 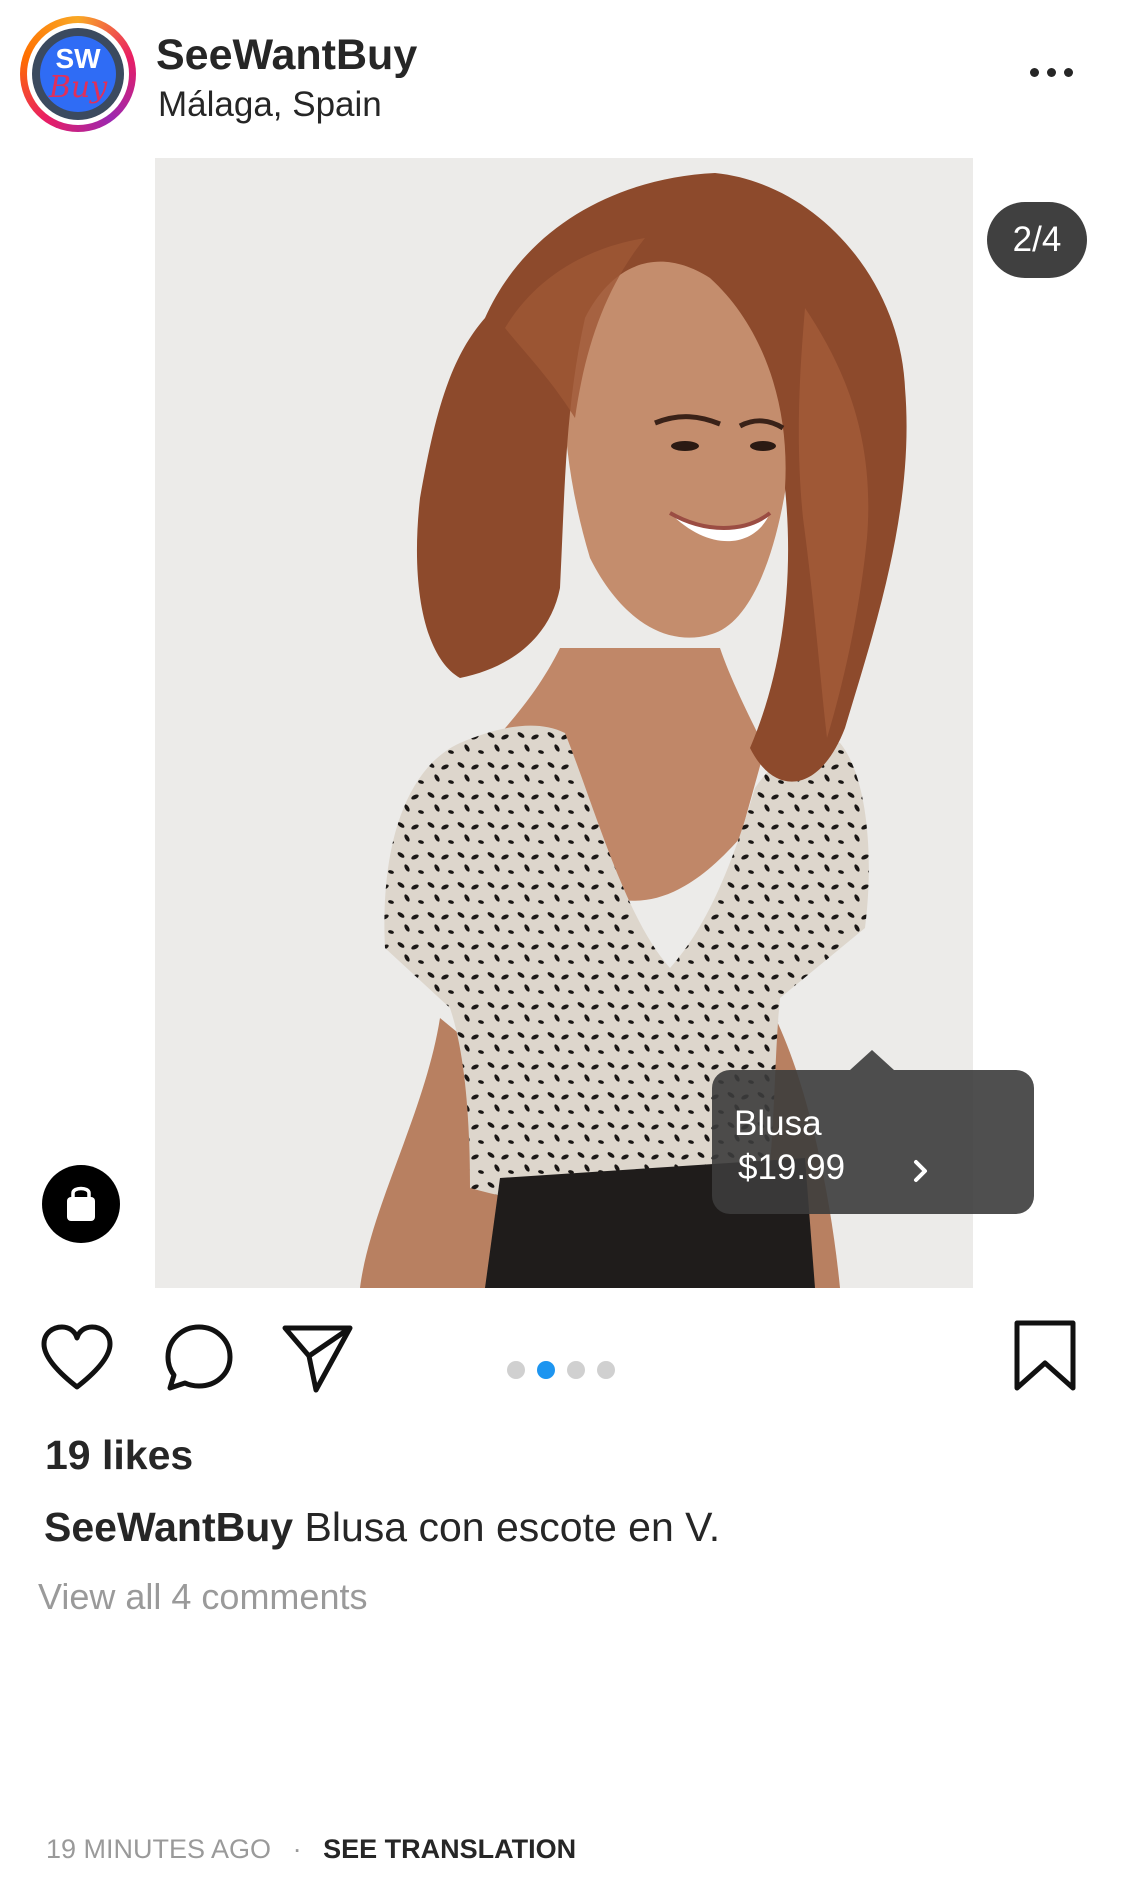 What do you see at coordinates (168, 1527) in the screenshot?
I see `caption-username: SeeWantBuy` at bounding box center [168, 1527].